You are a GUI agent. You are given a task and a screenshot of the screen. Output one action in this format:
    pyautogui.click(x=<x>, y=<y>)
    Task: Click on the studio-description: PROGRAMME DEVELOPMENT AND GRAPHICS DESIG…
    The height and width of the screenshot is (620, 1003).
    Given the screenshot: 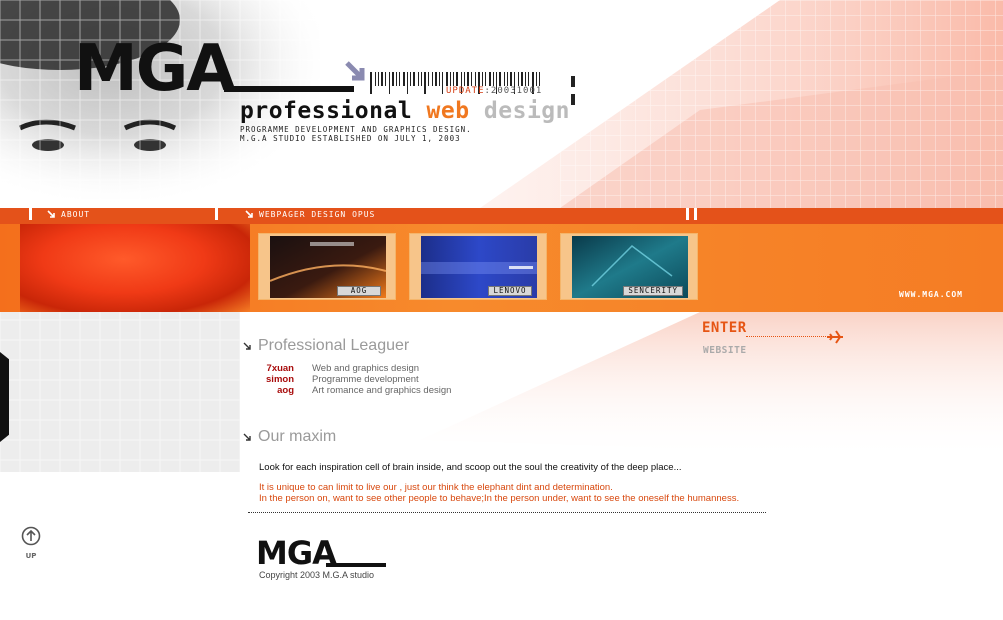 What is the action you would take?
    pyautogui.click(x=356, y=134)
    